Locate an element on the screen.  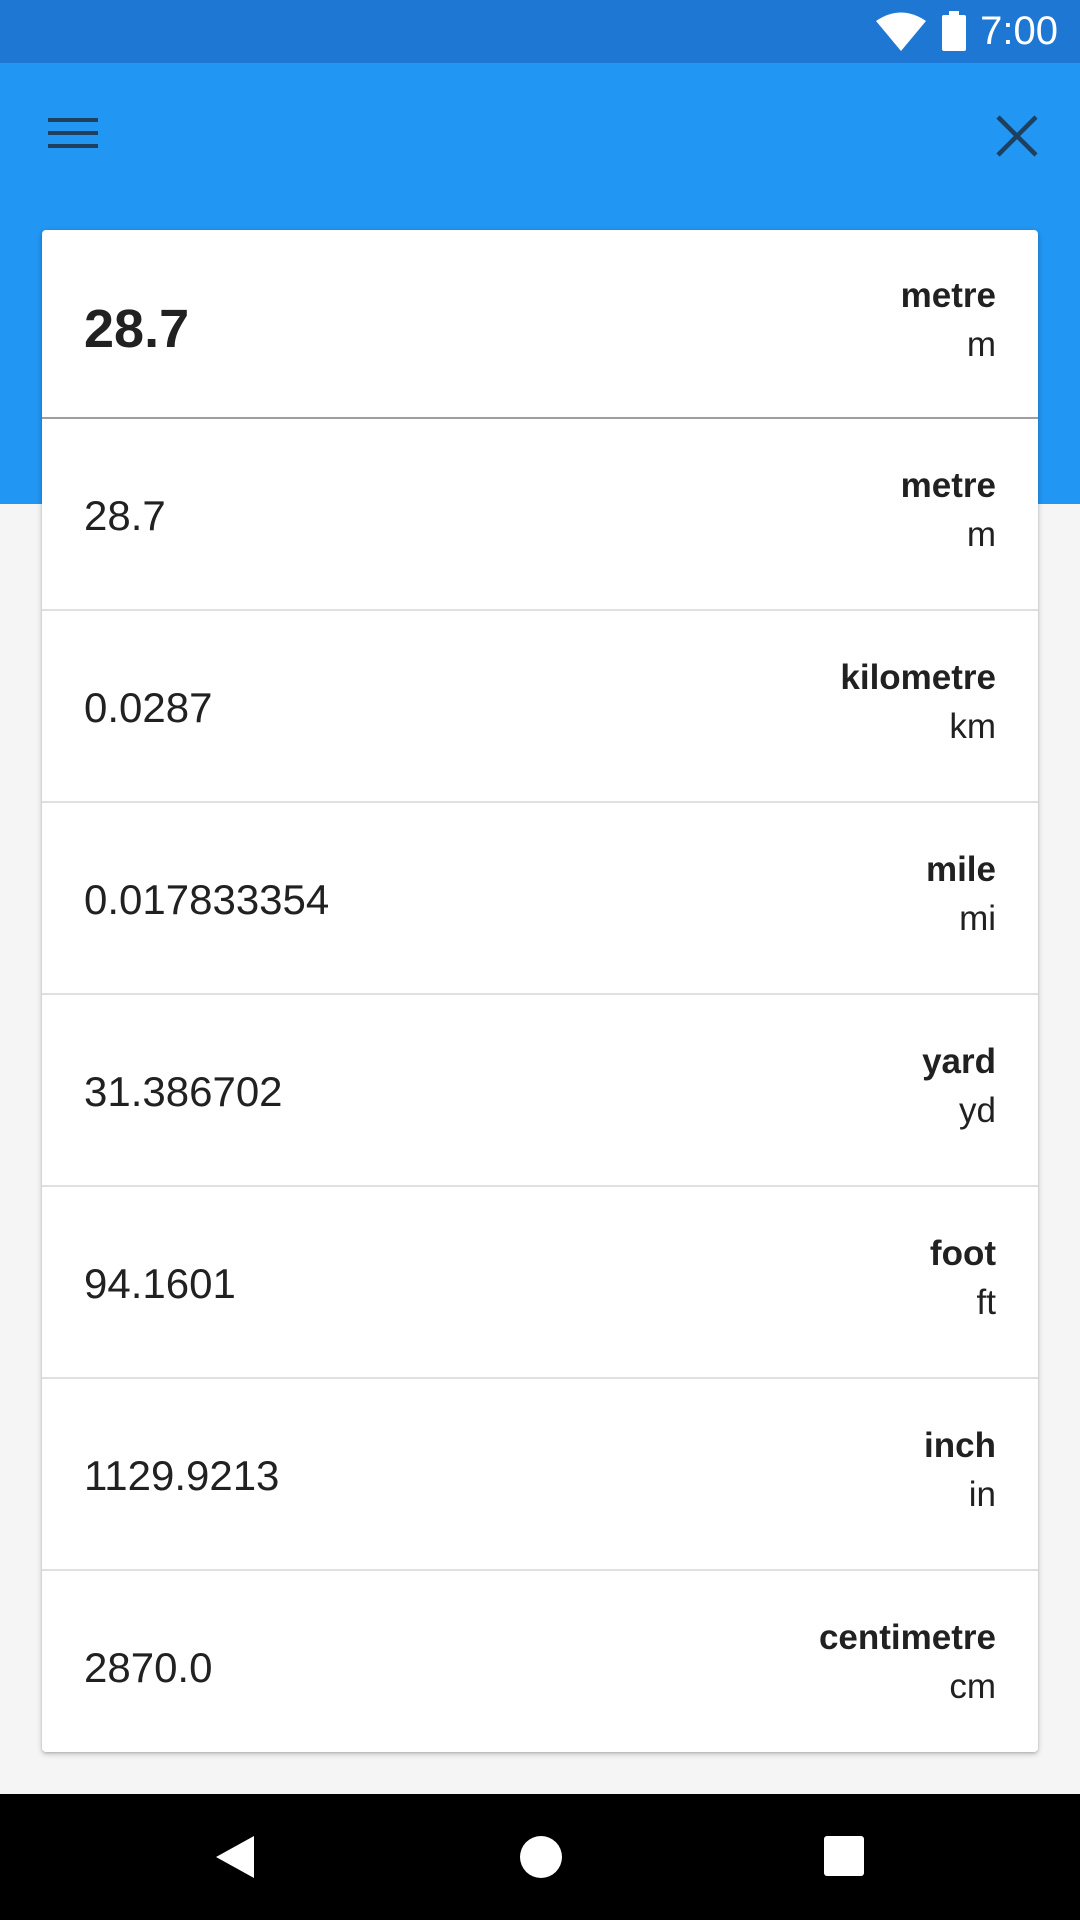
input-unit-name: metre is located at coordinates (948, 295).